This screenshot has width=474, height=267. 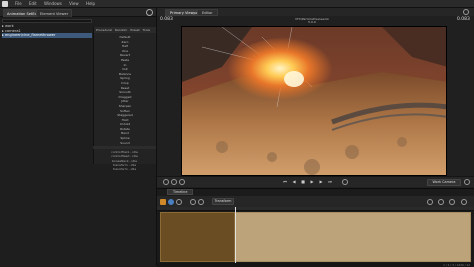 I want to click on loop-icon, so click(x=345, y=182).